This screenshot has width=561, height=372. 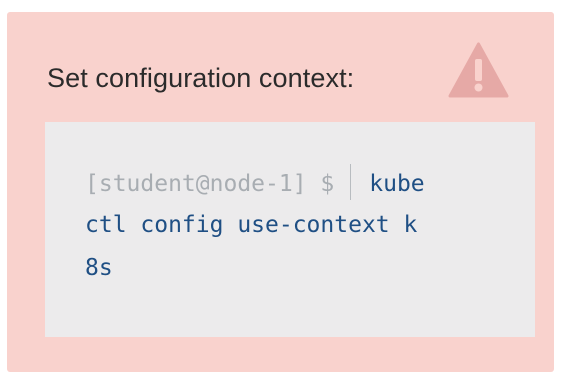 What do you see at coordinates (201, 78) in the screenshot?
I see `panel-title: Set configuration context:` at bounding box center [201, 78].